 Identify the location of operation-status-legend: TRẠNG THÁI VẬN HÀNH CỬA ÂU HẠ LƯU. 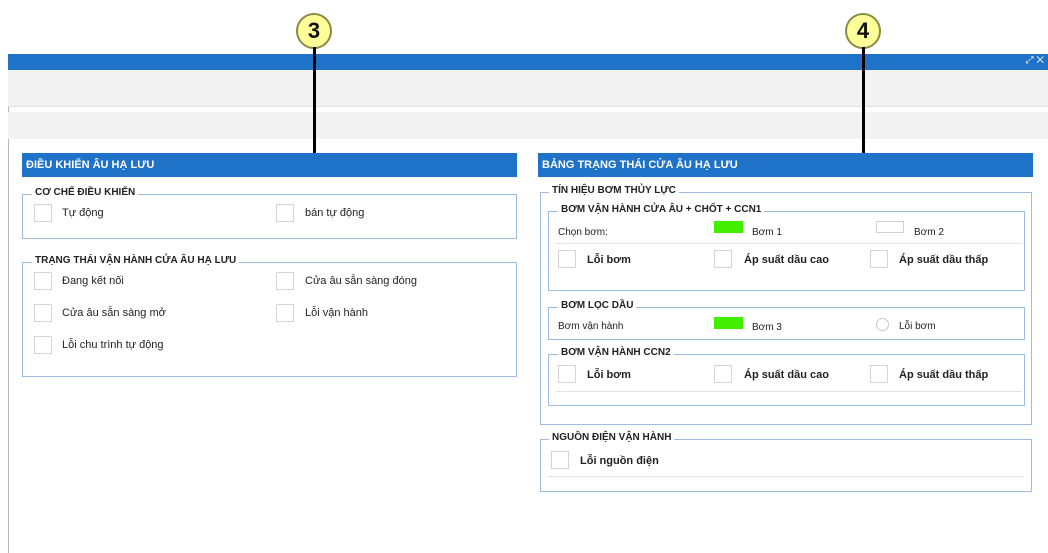
(136, 261).